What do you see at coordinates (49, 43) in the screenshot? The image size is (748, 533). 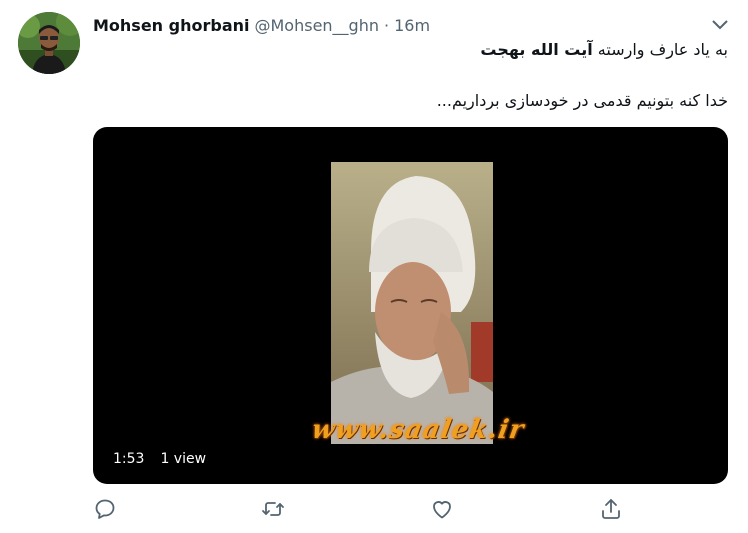 I see `avatar` at bounding box center [49, 43].